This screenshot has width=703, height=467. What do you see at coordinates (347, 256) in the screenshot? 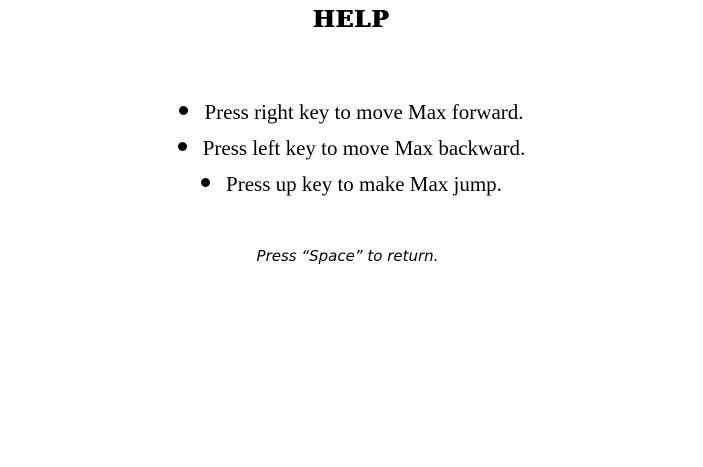
I see `return-hint: Press “Space” to return.` at bounding box center [347, 256].